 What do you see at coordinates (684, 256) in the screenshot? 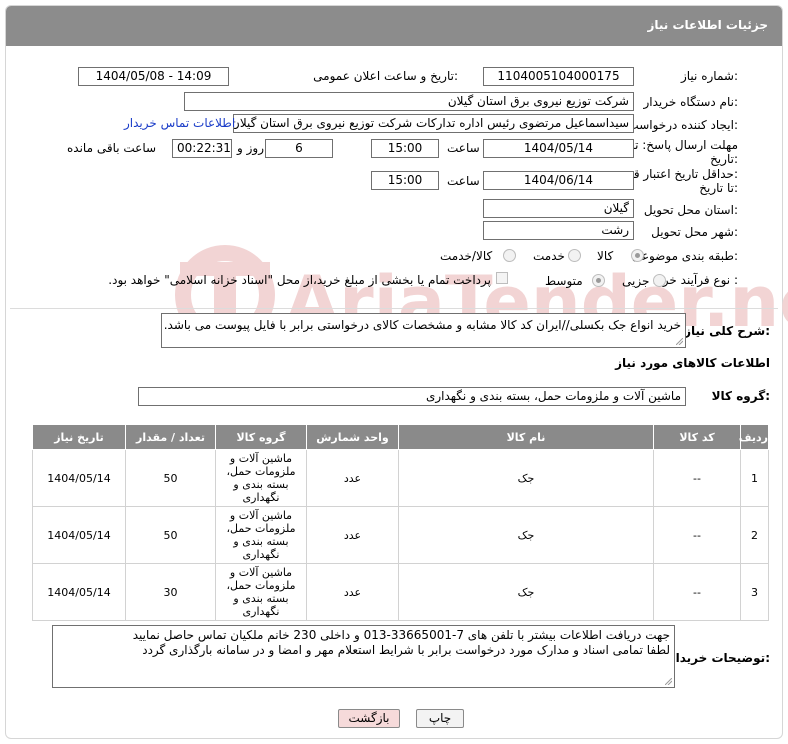
I see `category-label: طبقه بندی موضوعی:` at bounding box center [684, 256].